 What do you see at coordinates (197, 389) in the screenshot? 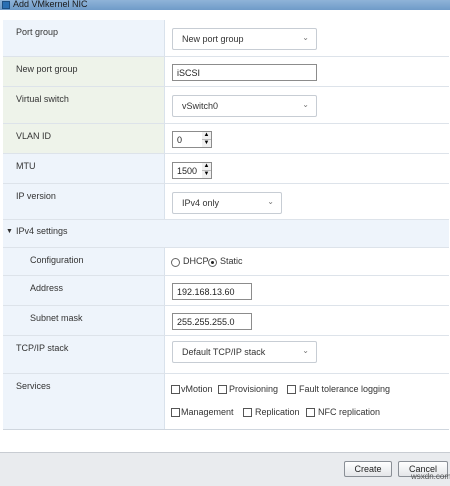
I see `vmotion-label: vMotion` at bounding box center [197, 389].